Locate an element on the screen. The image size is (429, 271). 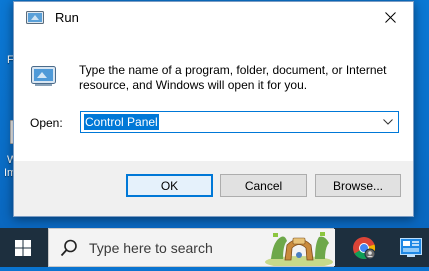
windows-logo-icon is located at coordinates (23, 247).